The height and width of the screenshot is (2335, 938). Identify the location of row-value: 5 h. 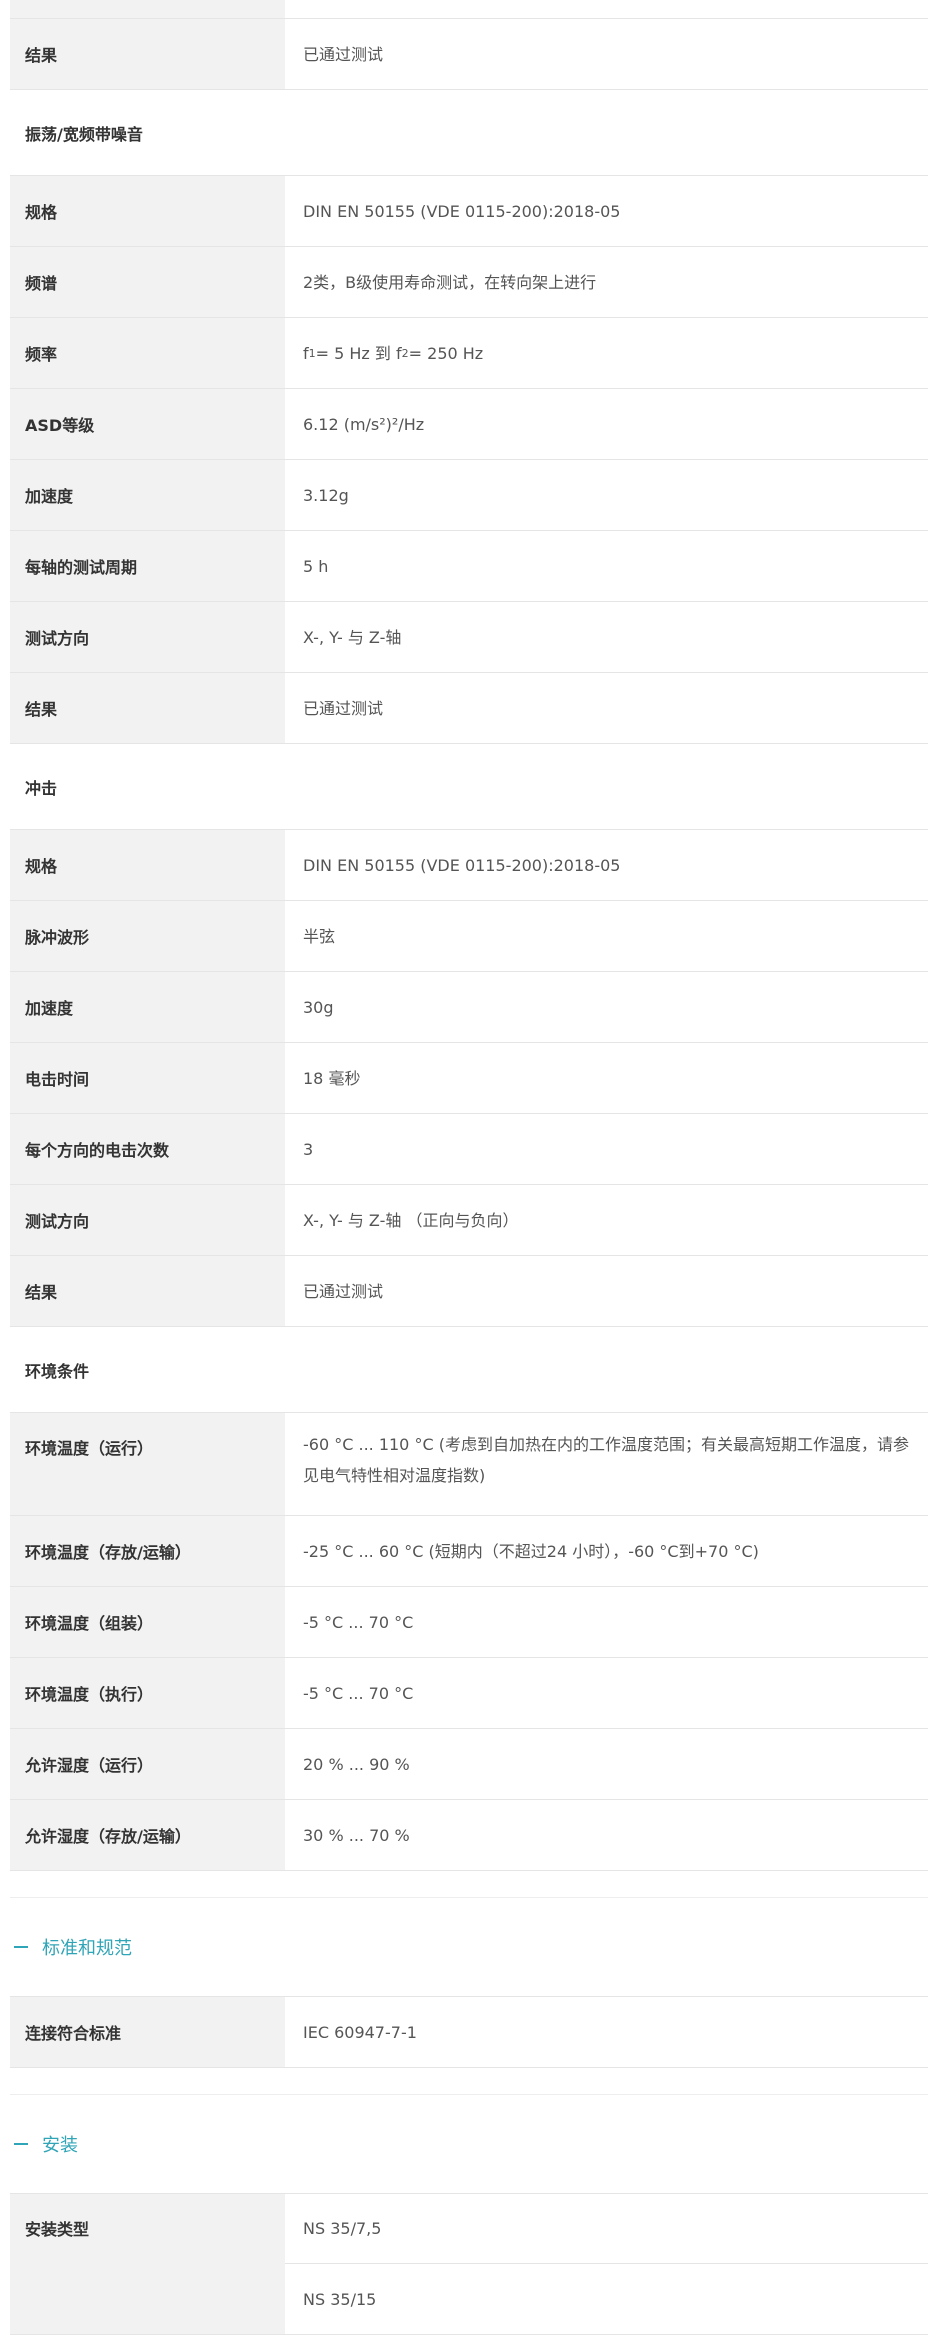
(316, 566).